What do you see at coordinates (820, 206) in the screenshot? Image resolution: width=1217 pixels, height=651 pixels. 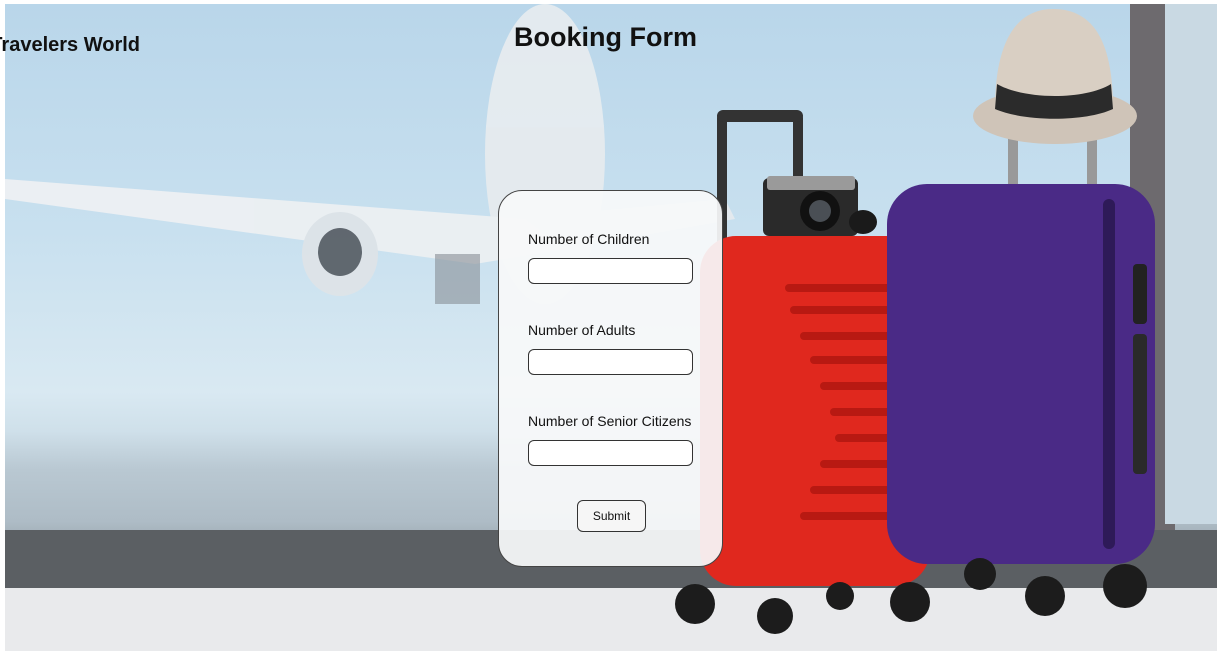 I see `camera-icon` at bounding box center [820, 206].